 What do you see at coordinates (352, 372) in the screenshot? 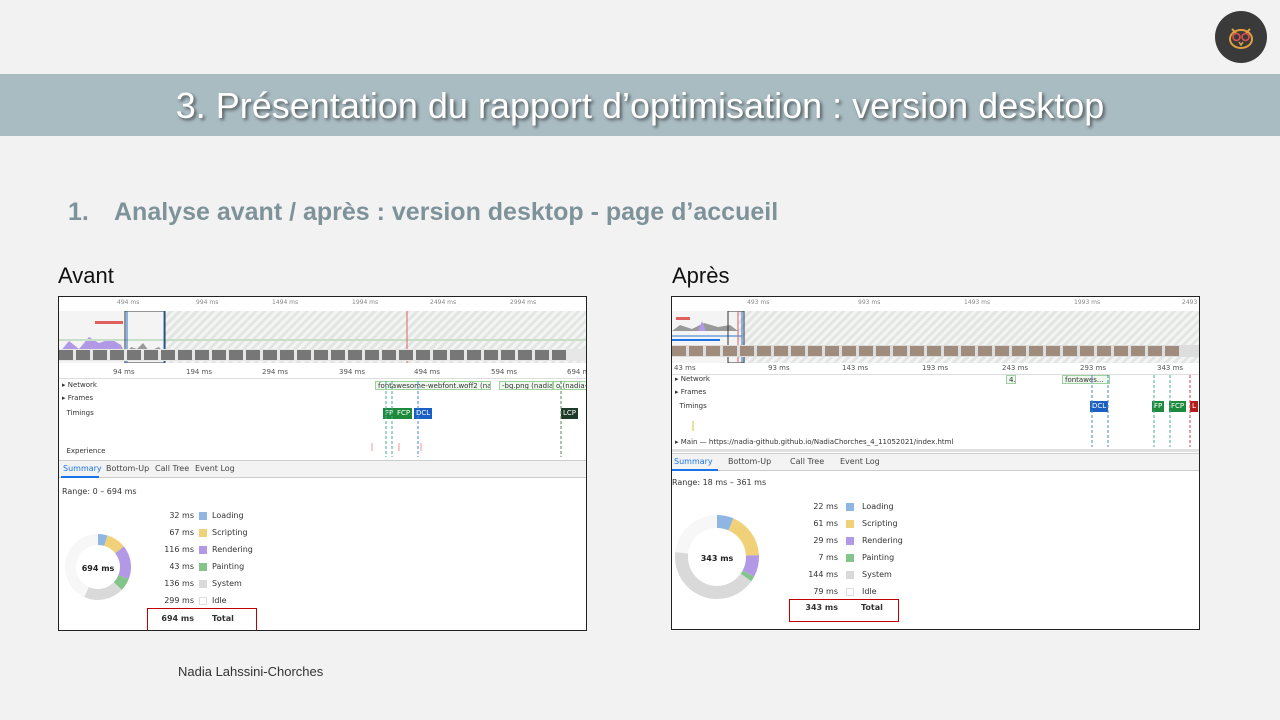
I see `ruler-tick: 394 ms` at bounding box center [352, 372].